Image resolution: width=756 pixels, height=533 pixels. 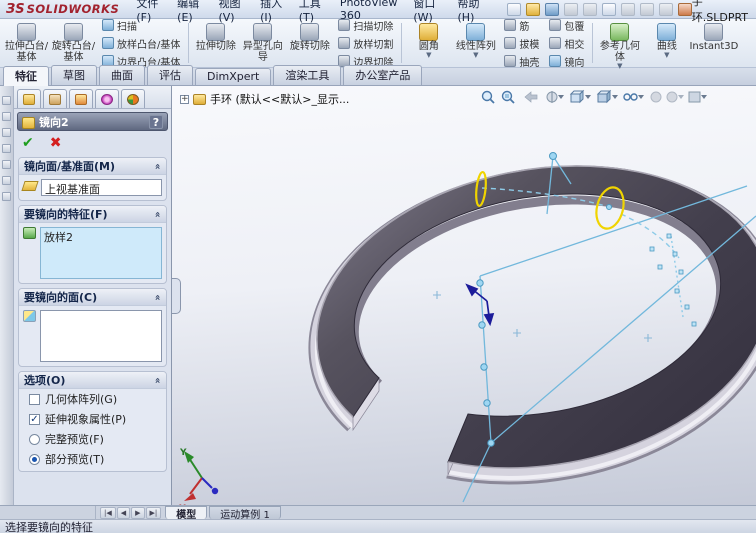 What do you see at coordinates (176, 296) in the screenshot?
I see `panel-flyout-handle` at bounding box center [176, 296].